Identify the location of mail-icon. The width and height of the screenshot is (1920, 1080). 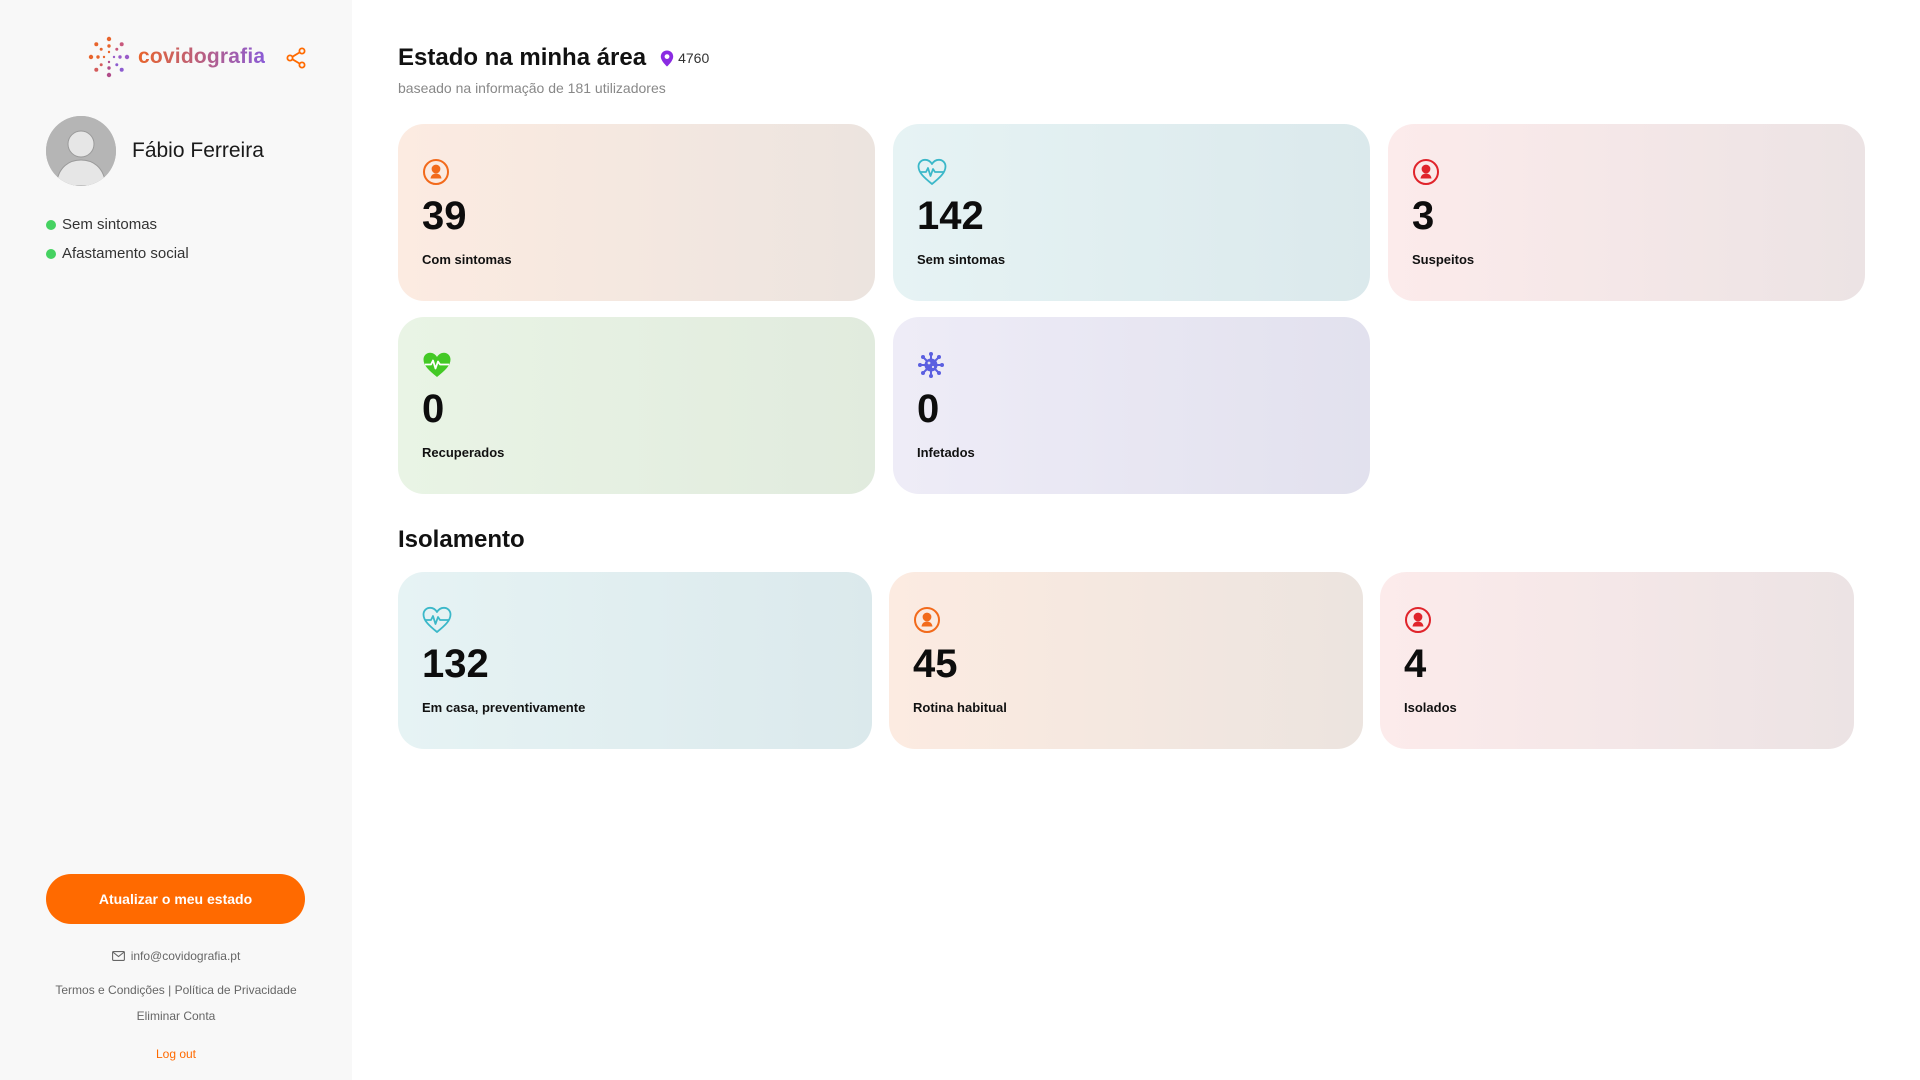
(118, 956).